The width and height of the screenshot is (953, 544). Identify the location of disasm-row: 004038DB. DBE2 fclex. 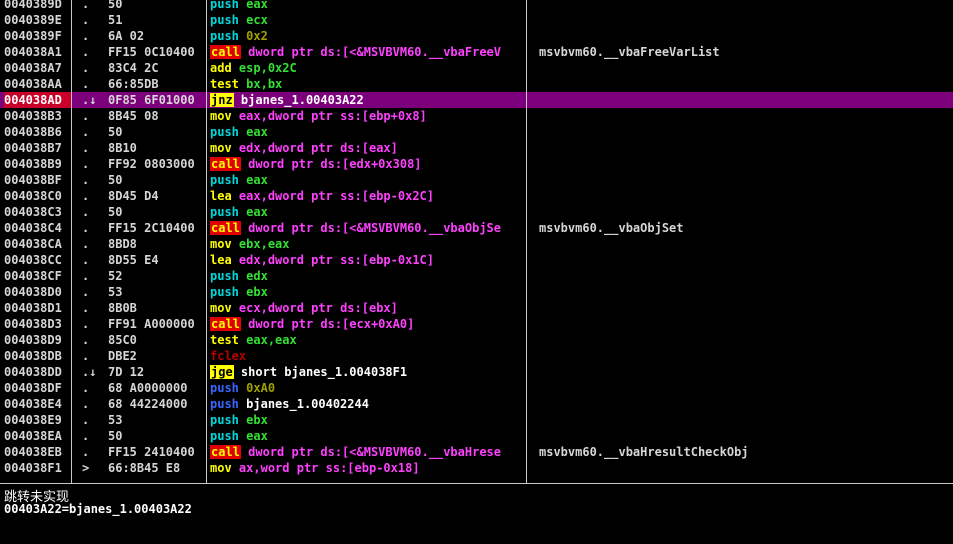
(476, 356).